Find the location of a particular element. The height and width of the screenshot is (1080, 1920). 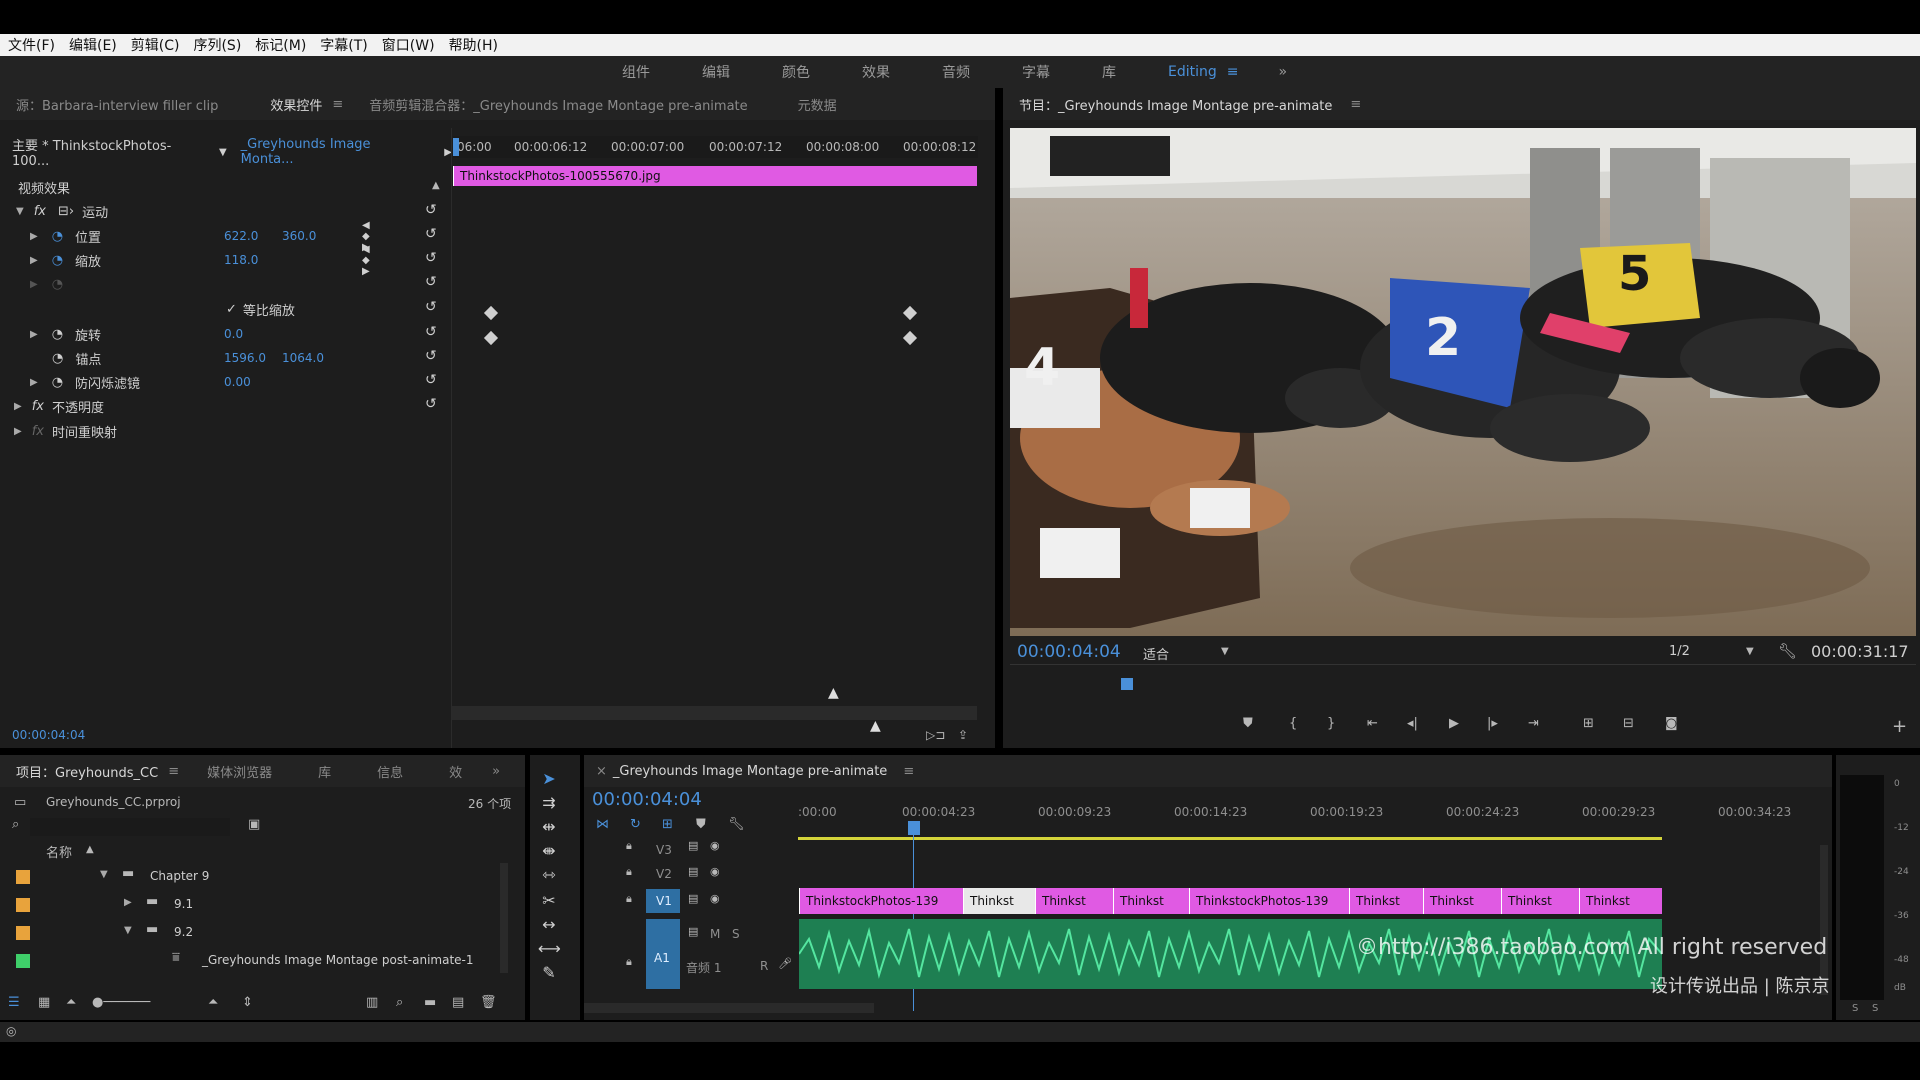

menu-sequence: 序列(S) is located at coordinates (217, 45).